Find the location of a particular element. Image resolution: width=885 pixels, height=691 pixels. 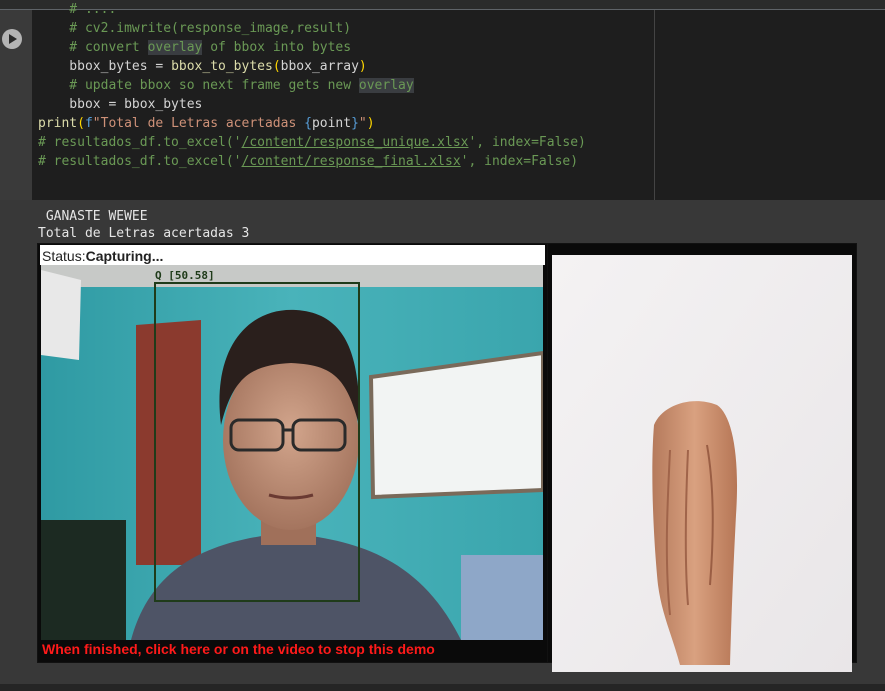

code-line: # cv2.imwrite(response_image,result) is located at coordinates (195, 28).